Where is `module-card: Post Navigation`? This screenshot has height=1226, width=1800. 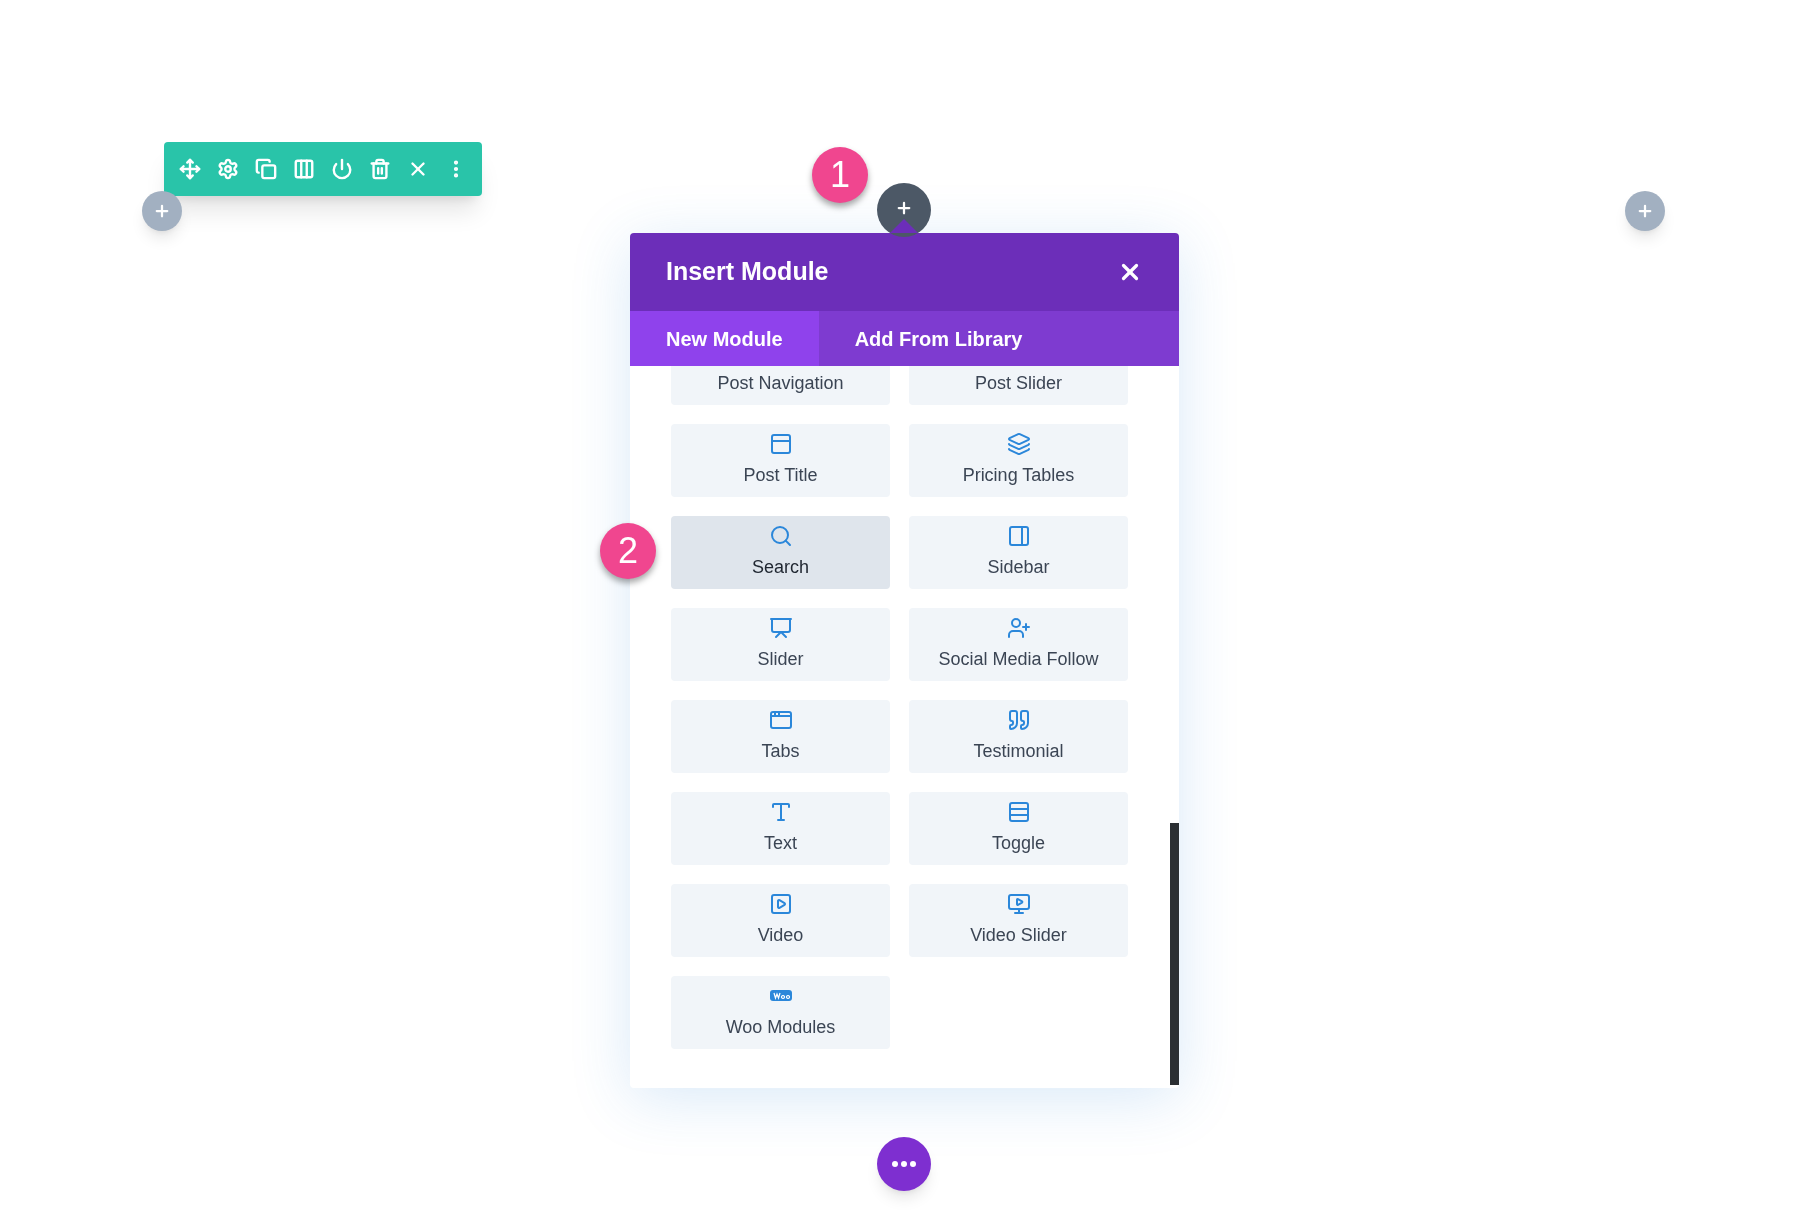
module-card: Post Navigation is located at coordinates (780, 385).